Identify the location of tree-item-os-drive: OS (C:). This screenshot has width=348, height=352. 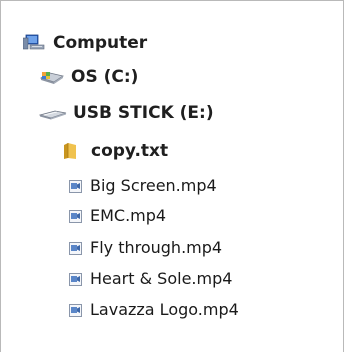
(88, 77).